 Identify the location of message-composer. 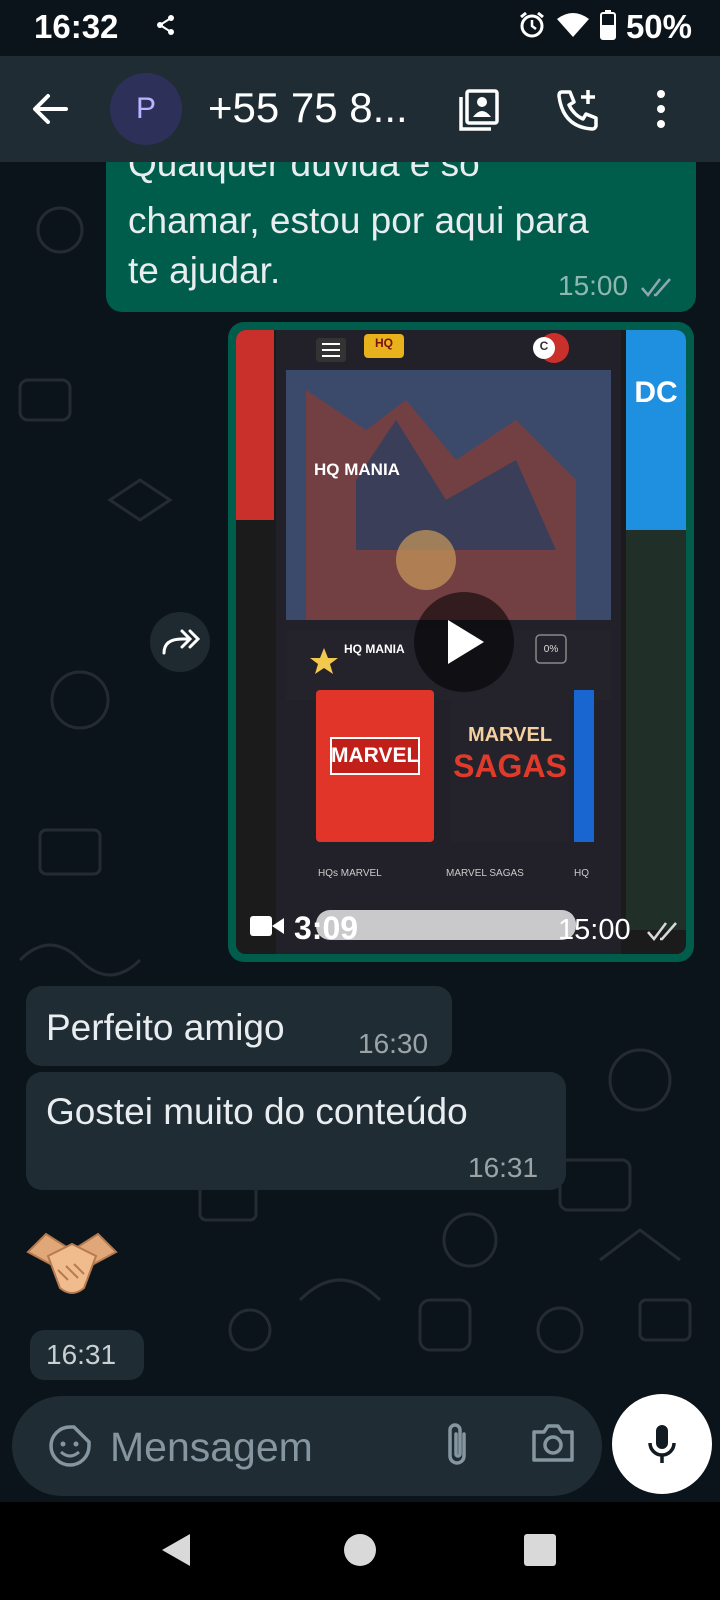
(307, 1446).